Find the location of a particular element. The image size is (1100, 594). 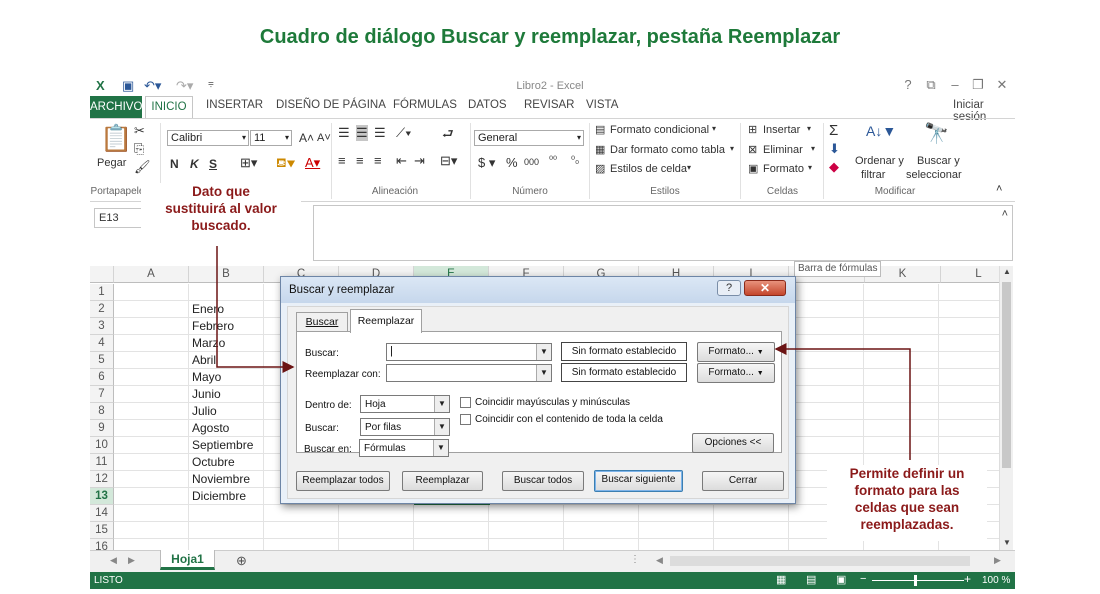

lookin-dropdown-icon: ▼ is located at coordinates (440, 448).